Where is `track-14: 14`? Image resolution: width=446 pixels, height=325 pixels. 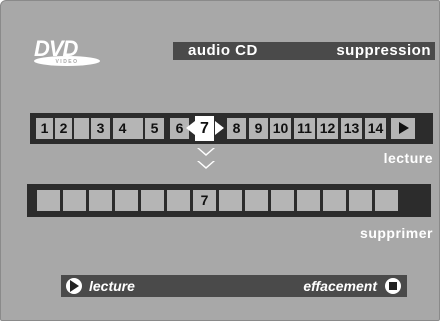
track-14: 14 is located at coordinates (375, 128).